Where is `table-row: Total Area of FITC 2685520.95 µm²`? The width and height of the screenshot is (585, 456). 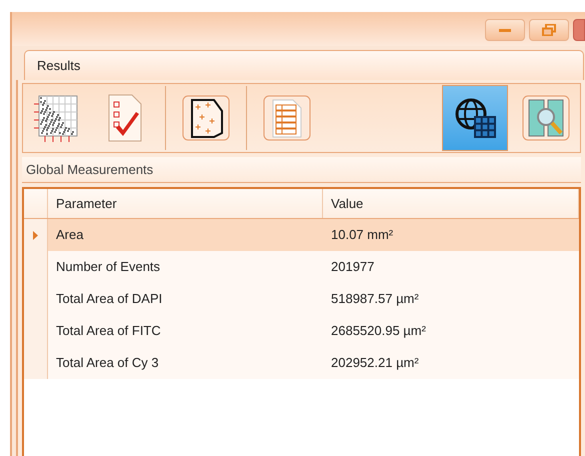
table-row: Total Area of FITC 2685520.95 µm² is located at coordinates (301, 331).